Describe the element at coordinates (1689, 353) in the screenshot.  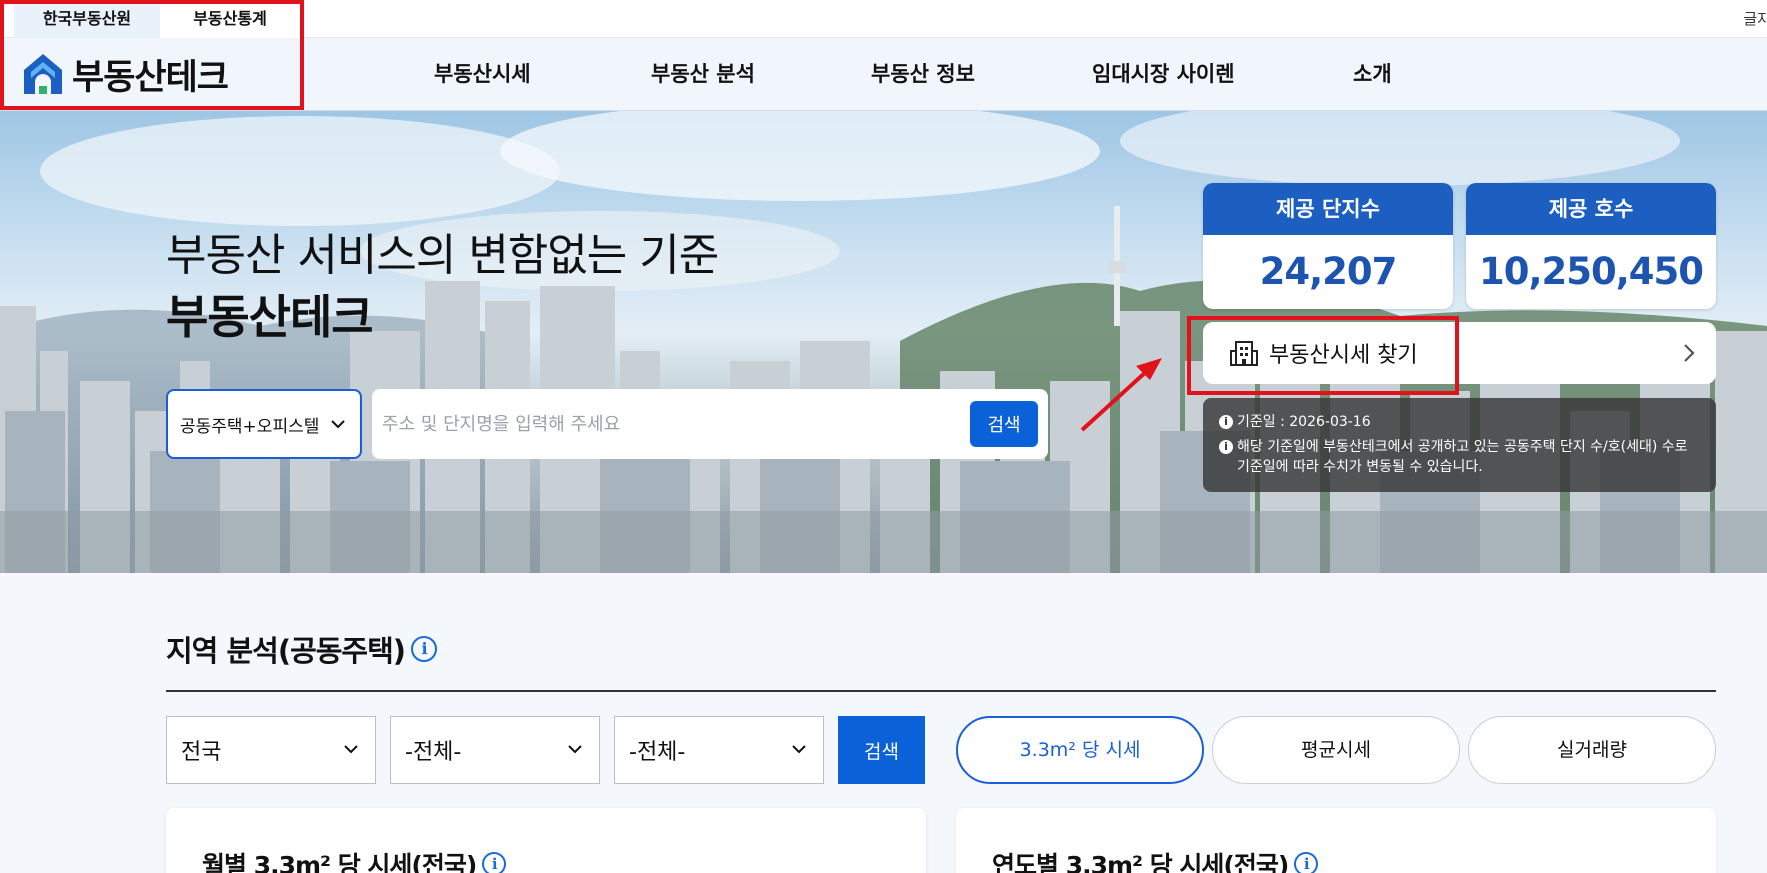
I see `chevron-right-icon` at that location.